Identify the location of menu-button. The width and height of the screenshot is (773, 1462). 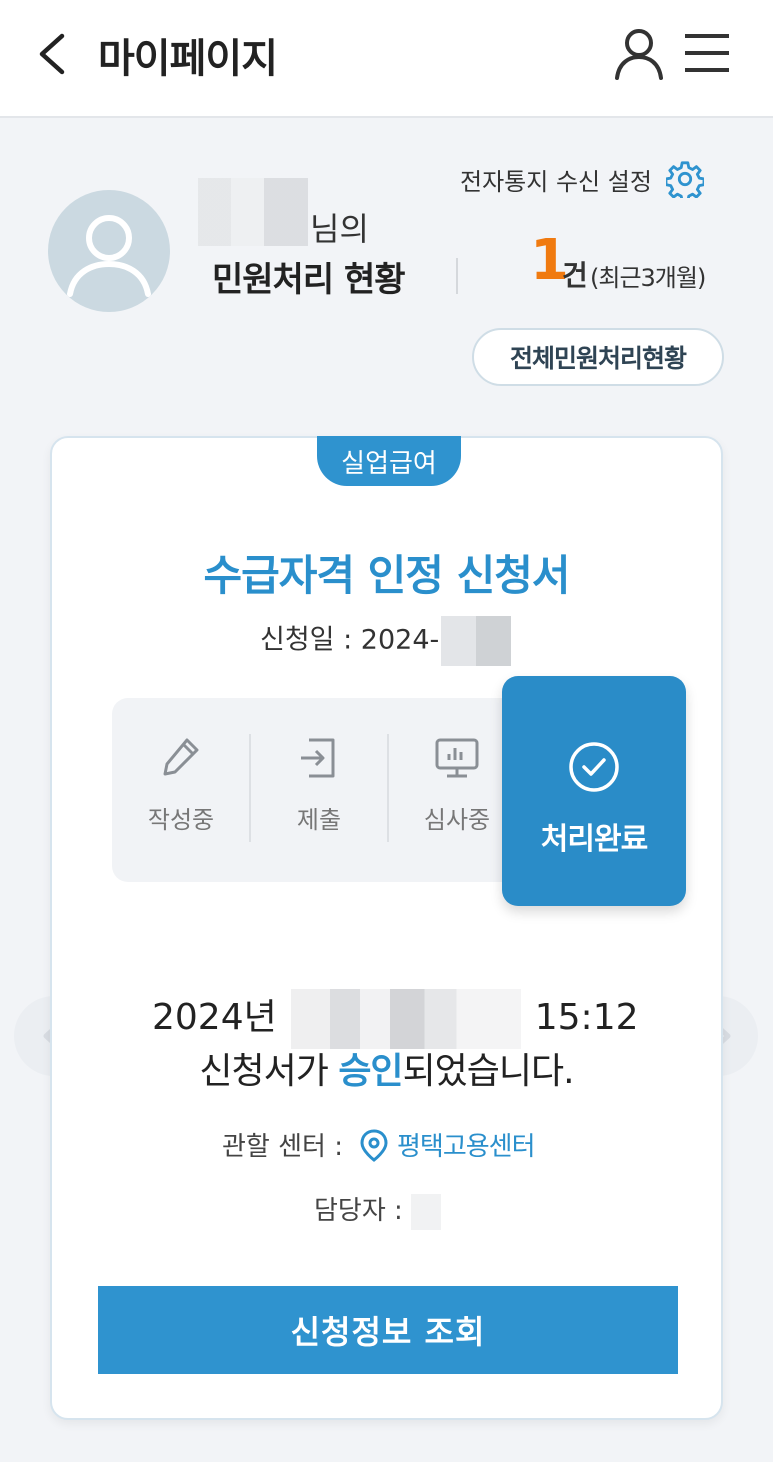
(707, 53).